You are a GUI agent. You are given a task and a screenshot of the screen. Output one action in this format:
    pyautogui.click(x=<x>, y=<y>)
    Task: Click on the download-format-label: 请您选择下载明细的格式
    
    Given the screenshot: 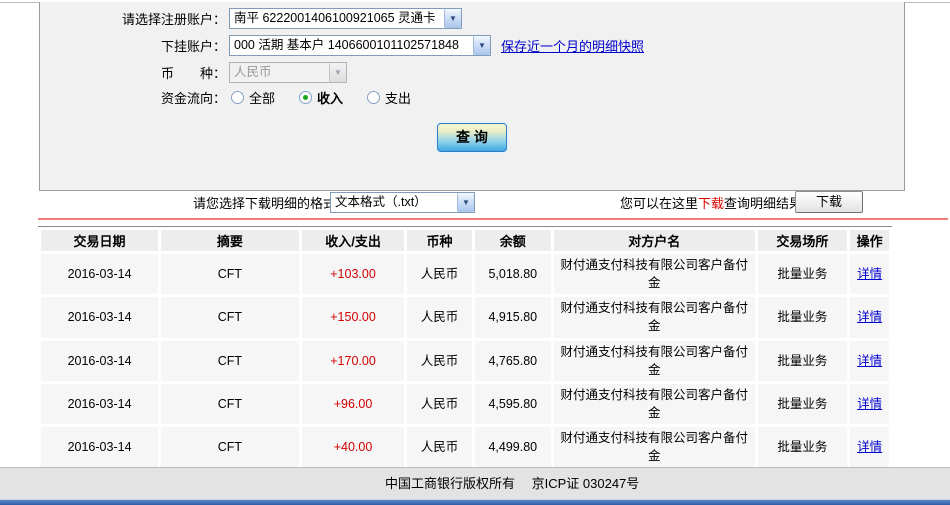 What is the action you would take?
    pyautogui.click(x=265, y=203)
    